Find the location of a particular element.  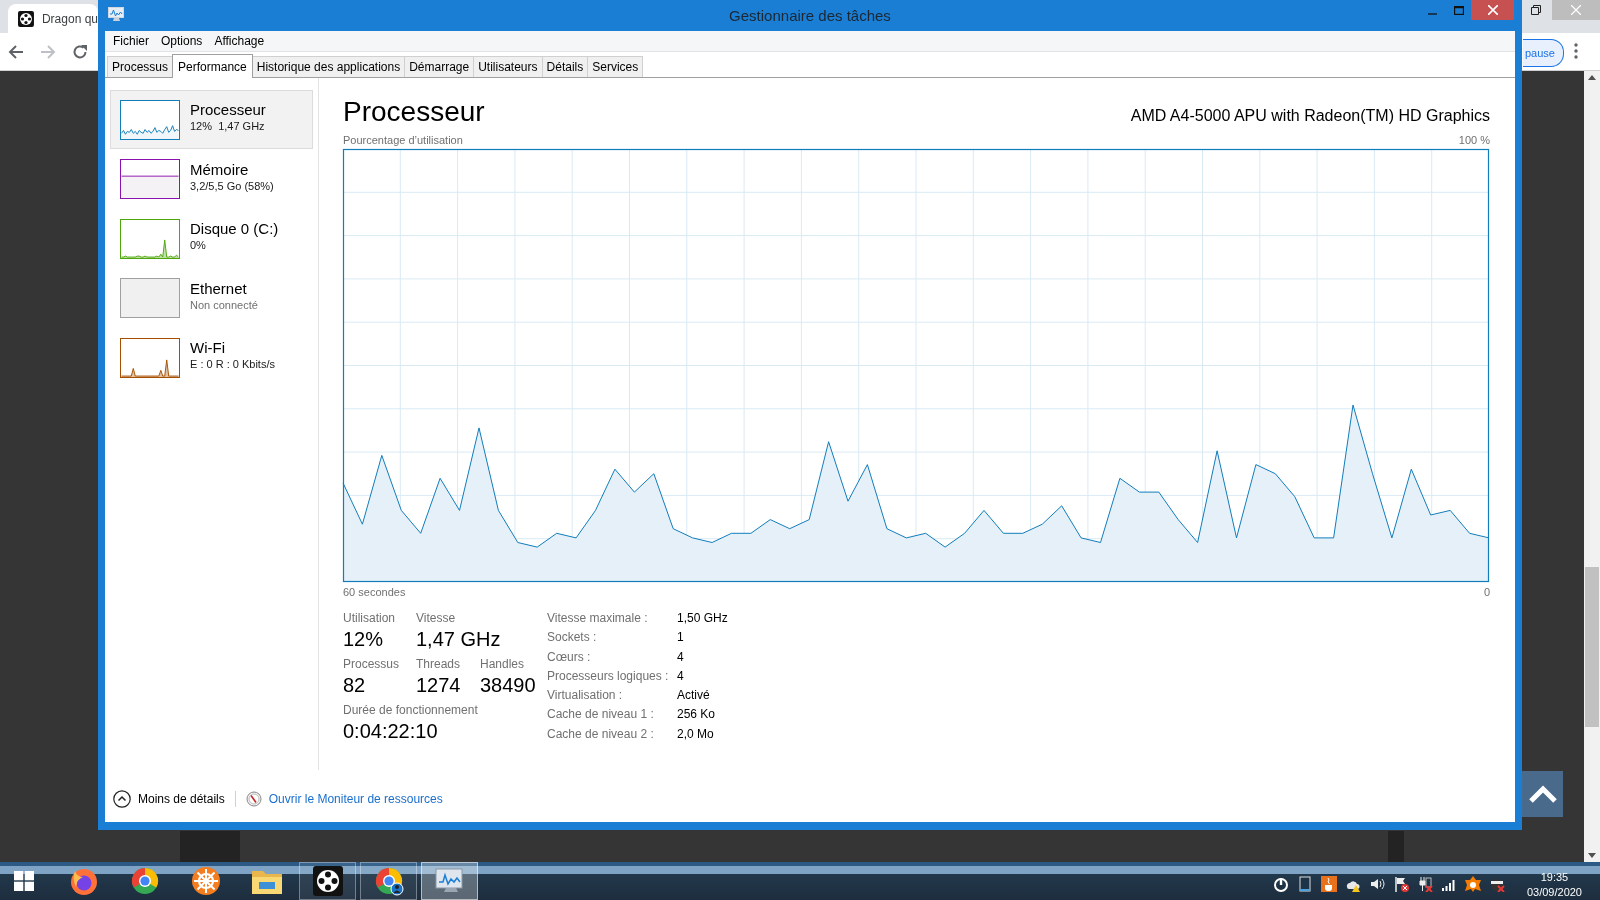

tab: Performance is located at coordinates (212, 66).